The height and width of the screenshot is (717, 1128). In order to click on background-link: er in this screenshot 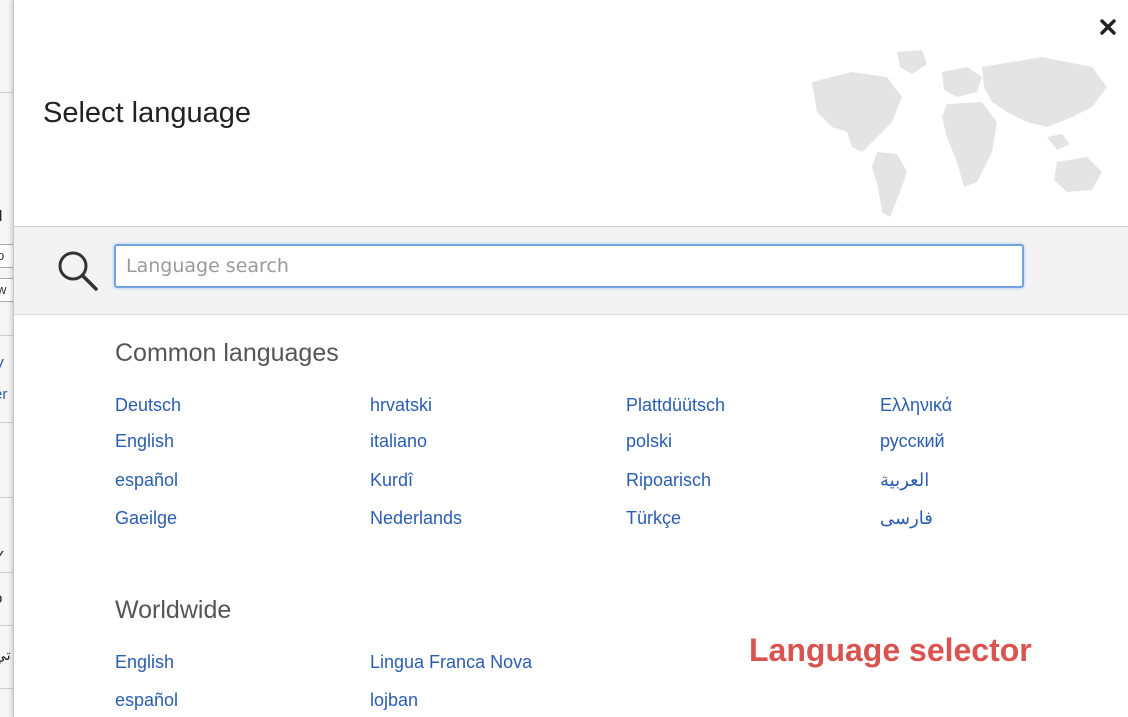, I will do `click(4, 394)`.